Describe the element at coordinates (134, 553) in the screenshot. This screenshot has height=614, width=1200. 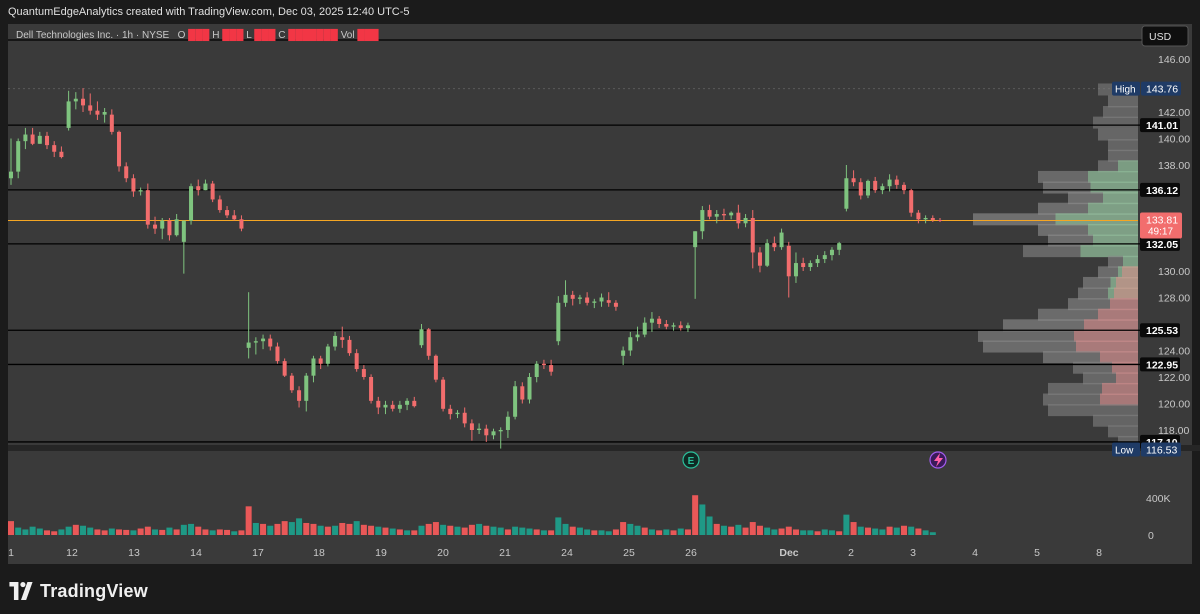
I see `time-tick: 13` at that location.